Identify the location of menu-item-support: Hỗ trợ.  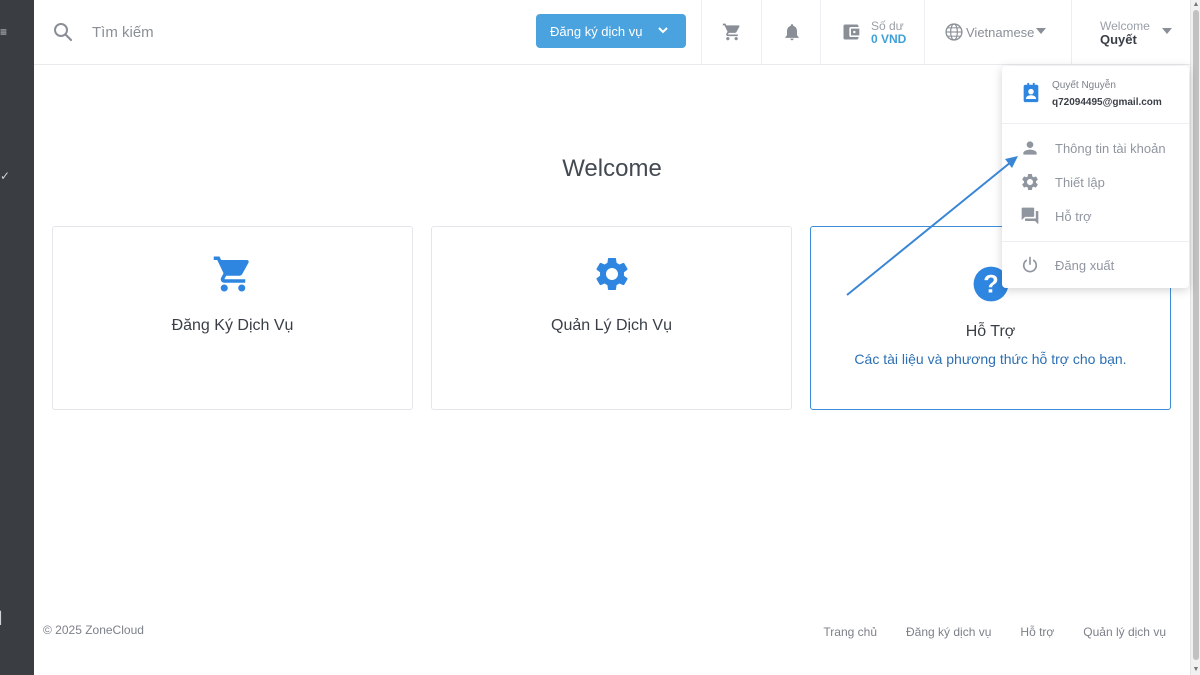
(1095, 216).